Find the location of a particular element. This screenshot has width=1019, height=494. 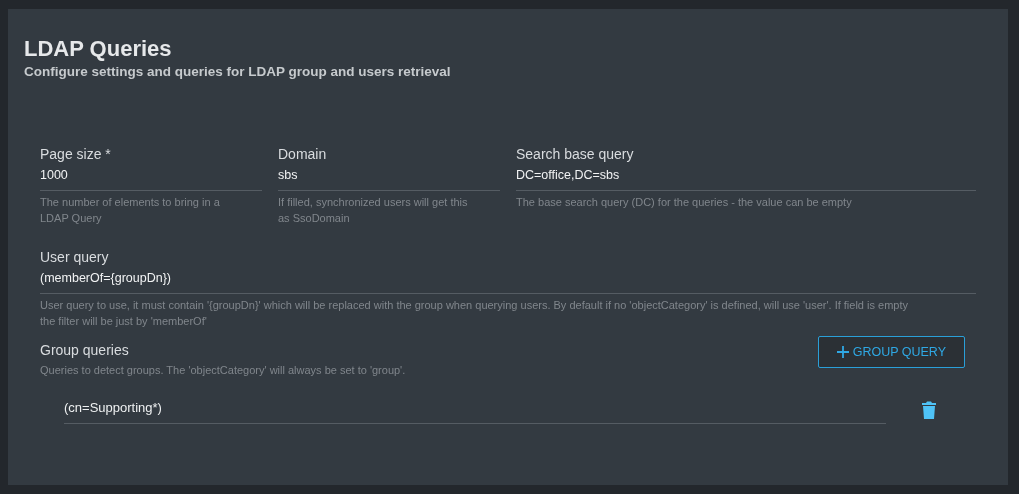

helper-text: If filled, synchronized users will get this as SsoDomain is located at coordinates (373, 210).